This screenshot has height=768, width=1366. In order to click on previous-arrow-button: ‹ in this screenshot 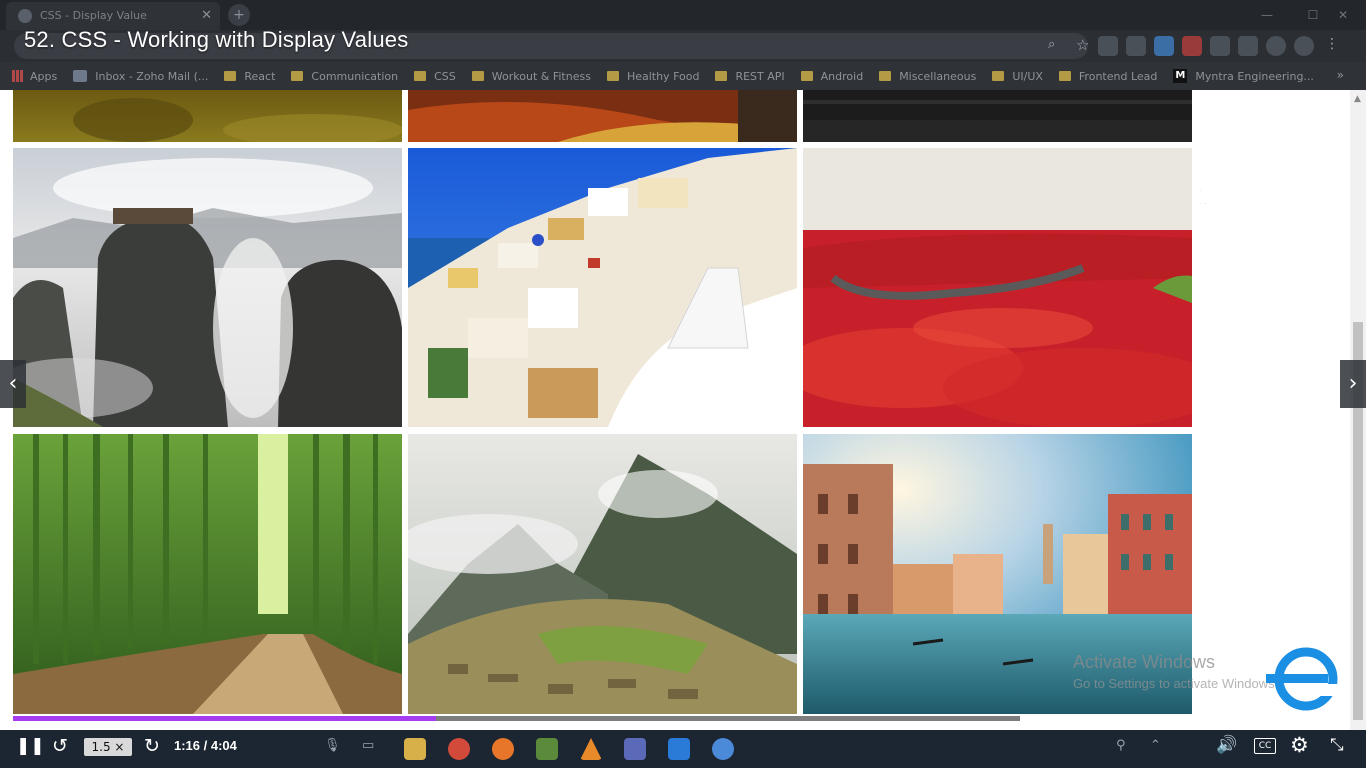, I will do `click(13, 384)`.